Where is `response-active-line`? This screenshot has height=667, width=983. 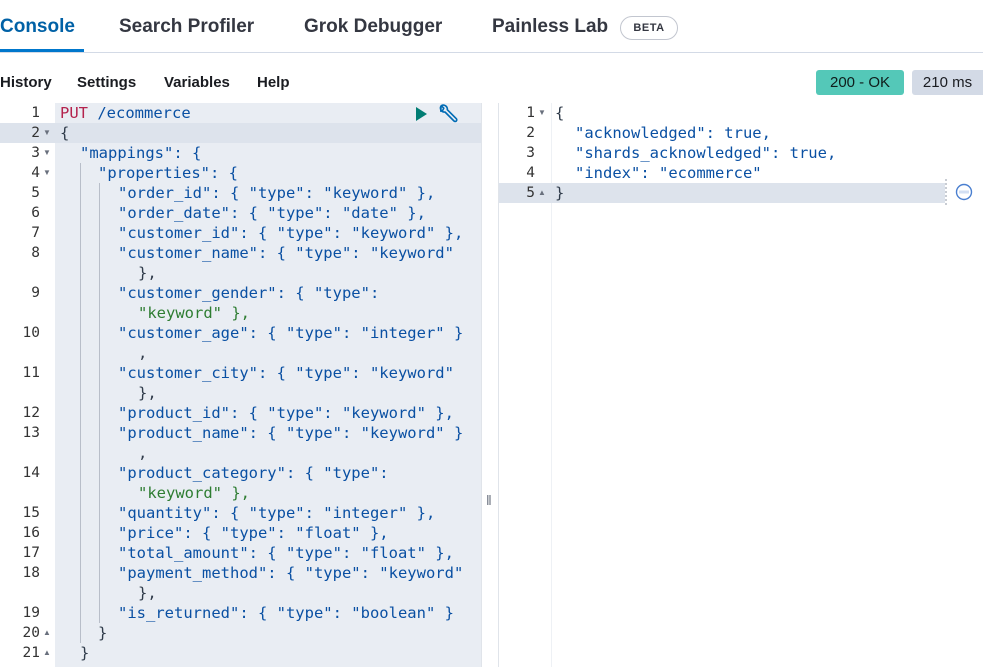
response-active-line is located at coordinates (722, 193).